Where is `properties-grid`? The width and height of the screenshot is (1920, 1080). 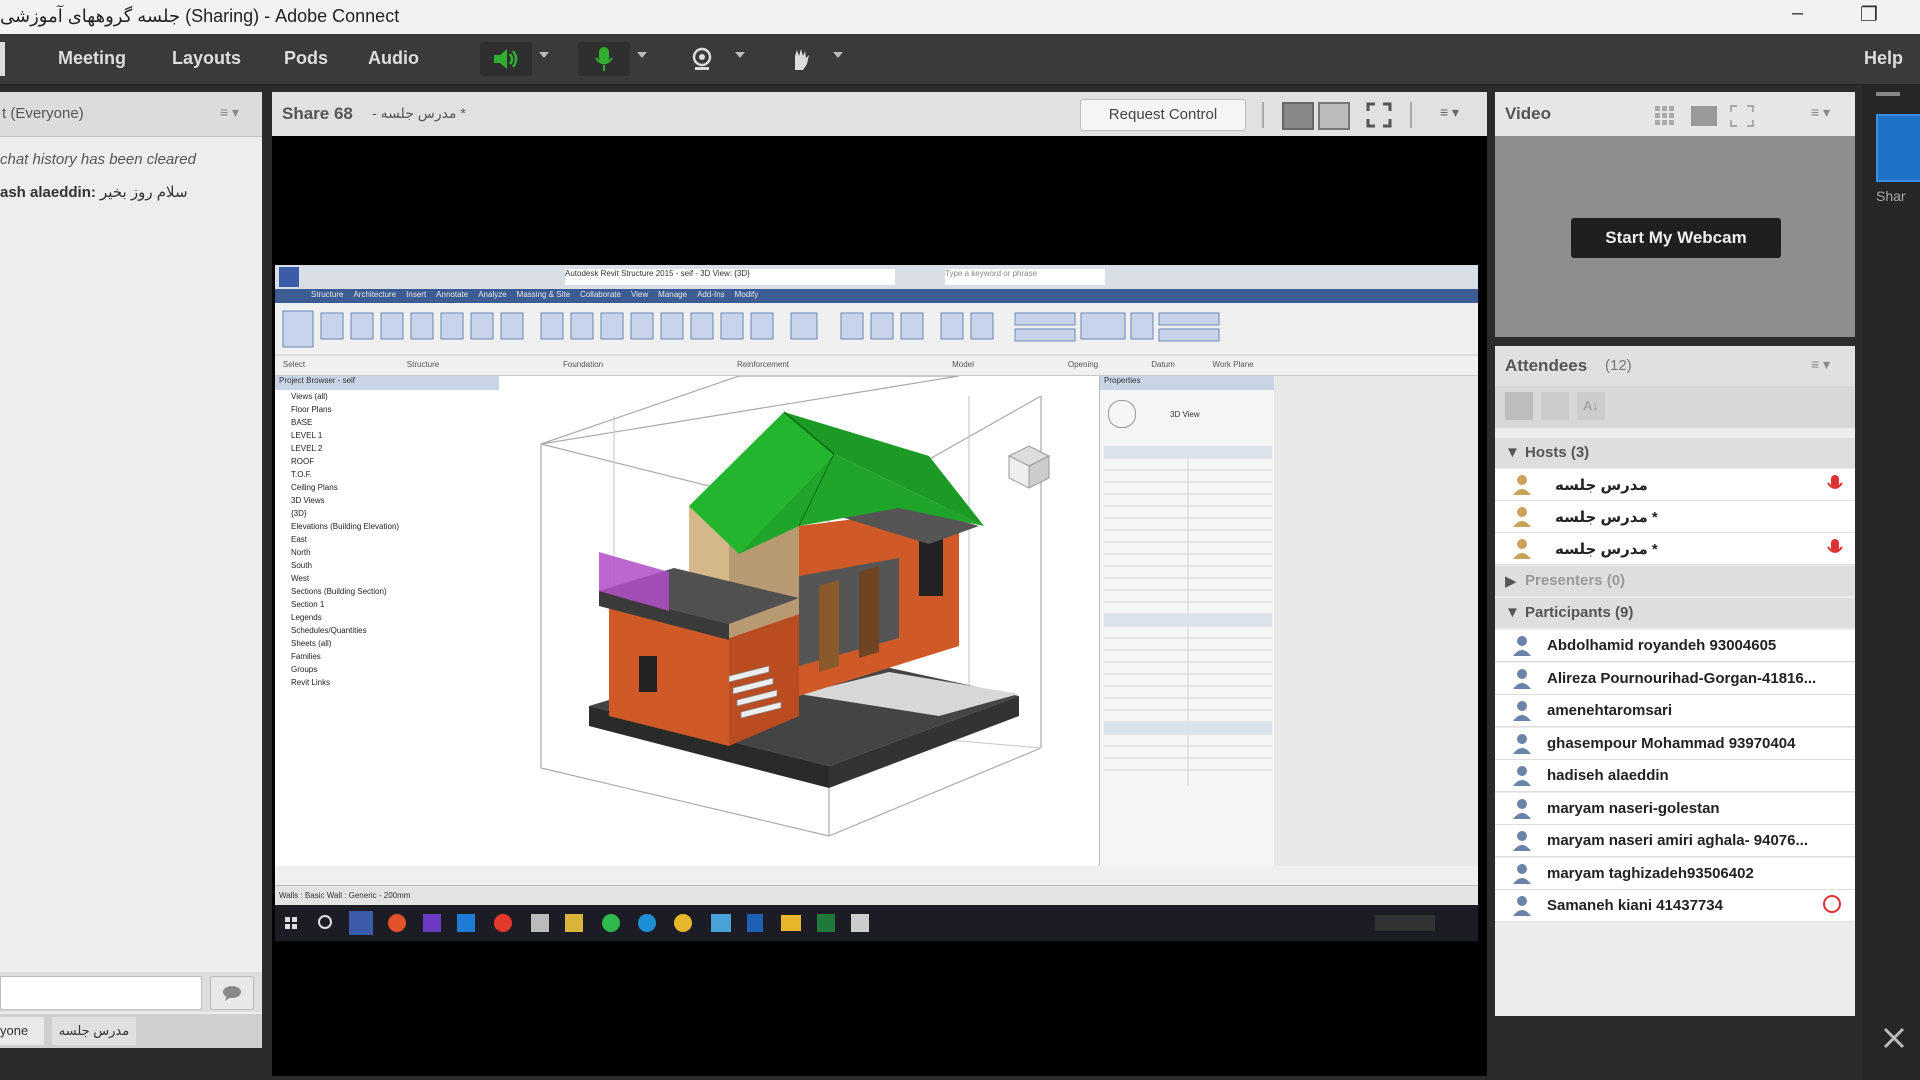
properties-grid is located at coordinates (1188, 646).